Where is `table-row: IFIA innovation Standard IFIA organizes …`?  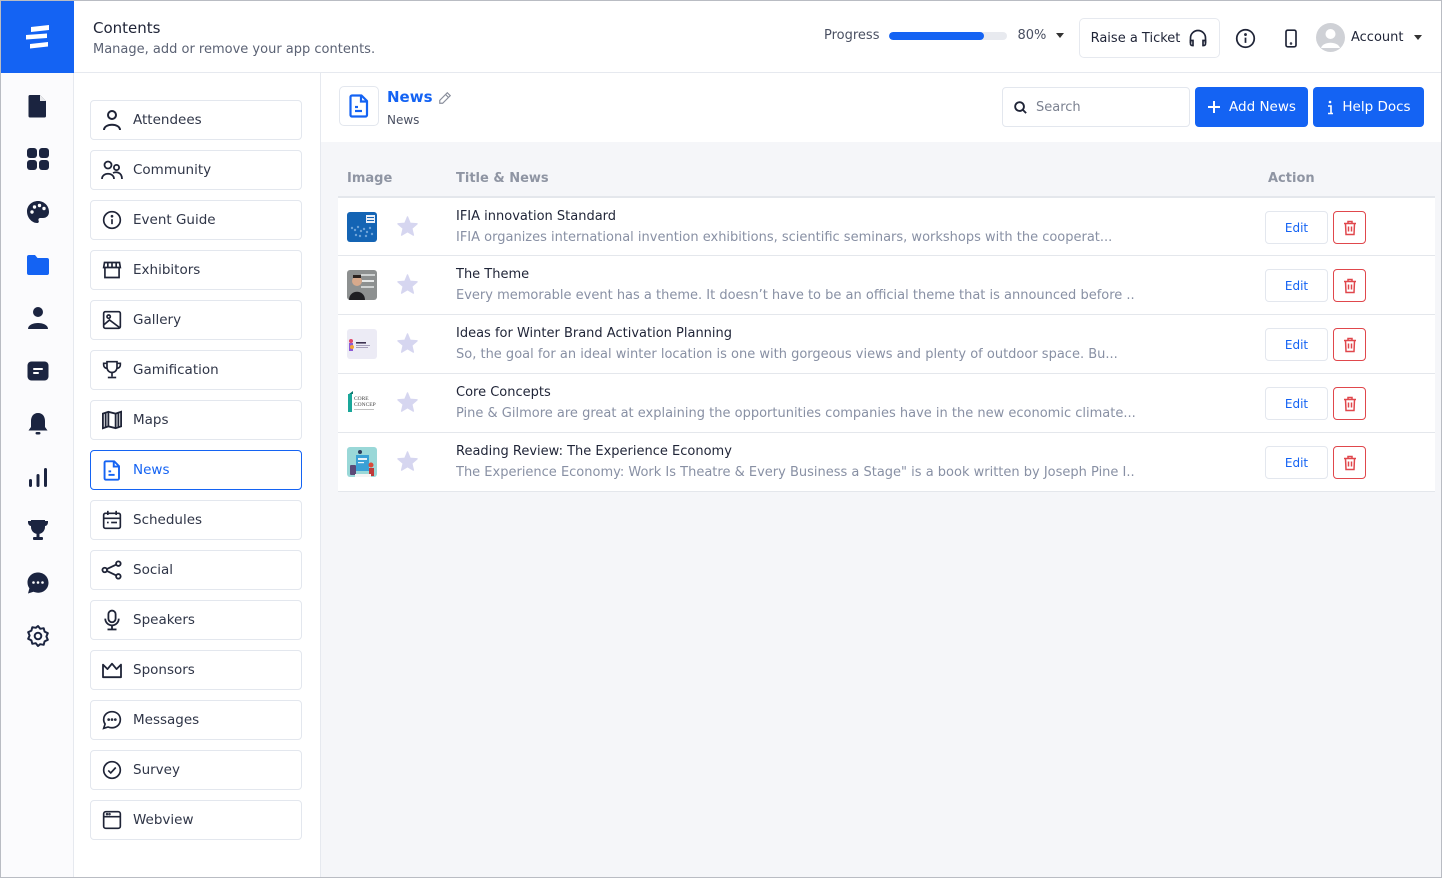 table-row: IFIA innovation Standard IFIA organizes … is located at coordinates (886, 226).